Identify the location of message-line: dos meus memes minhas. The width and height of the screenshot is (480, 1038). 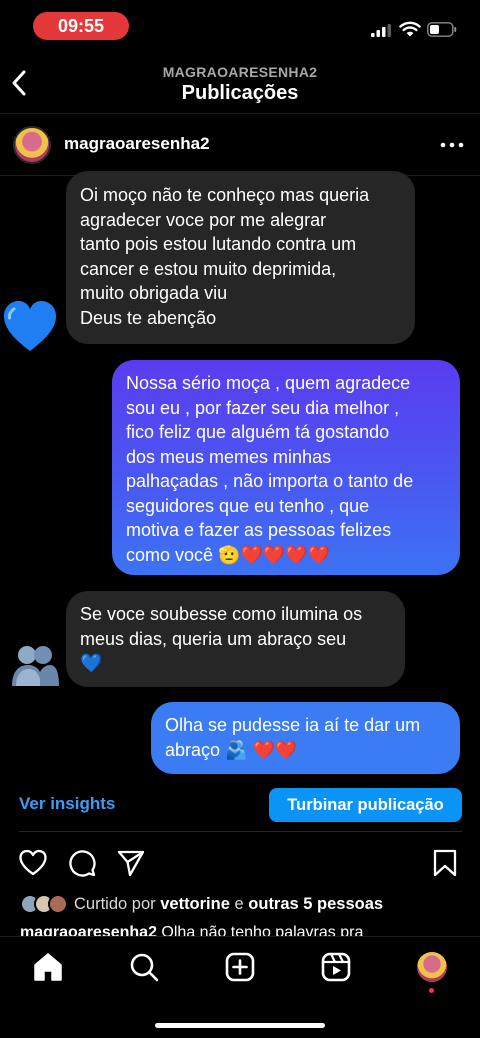
(229, 456).